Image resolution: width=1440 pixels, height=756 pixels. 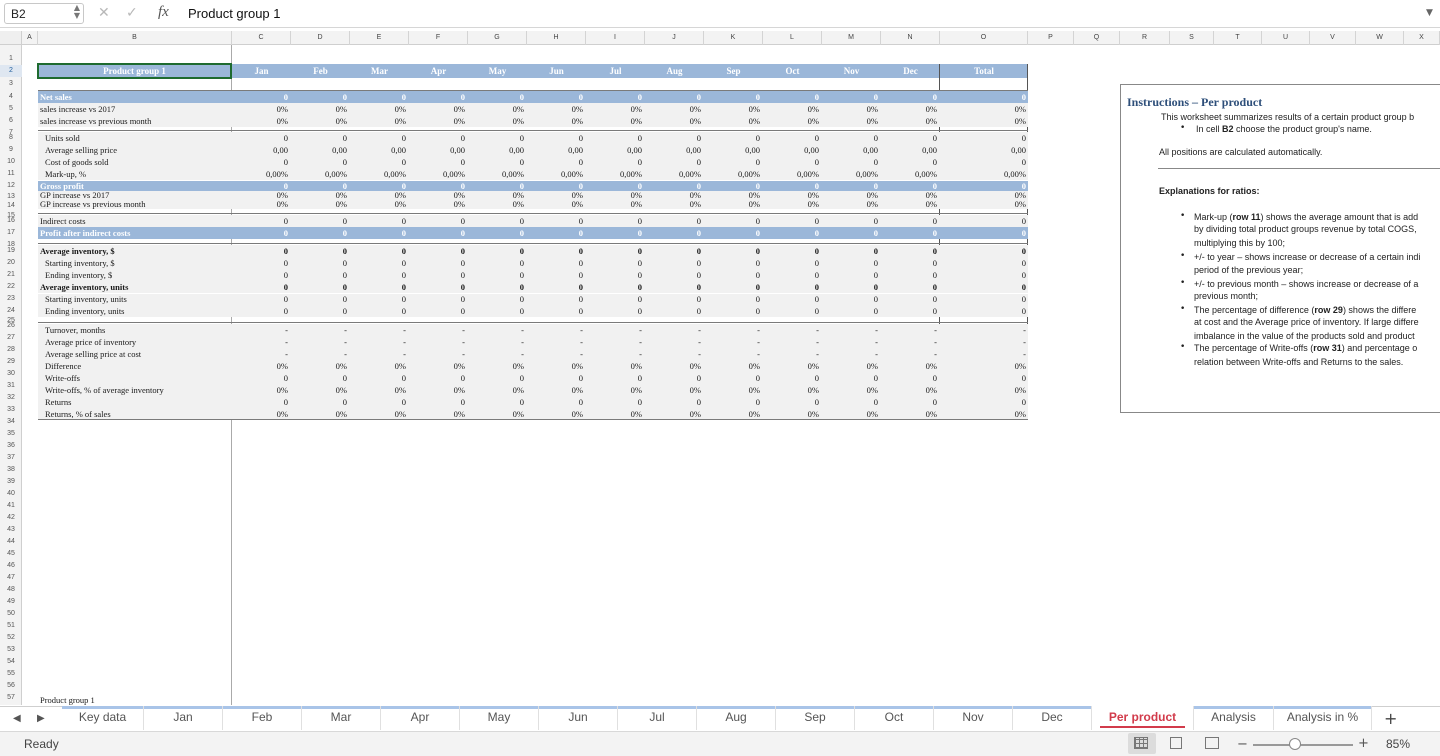 What do you see at coordinates (1212, 743) in the screenshot?
I see `page-break-icon` at bounding box center [1212, 743].